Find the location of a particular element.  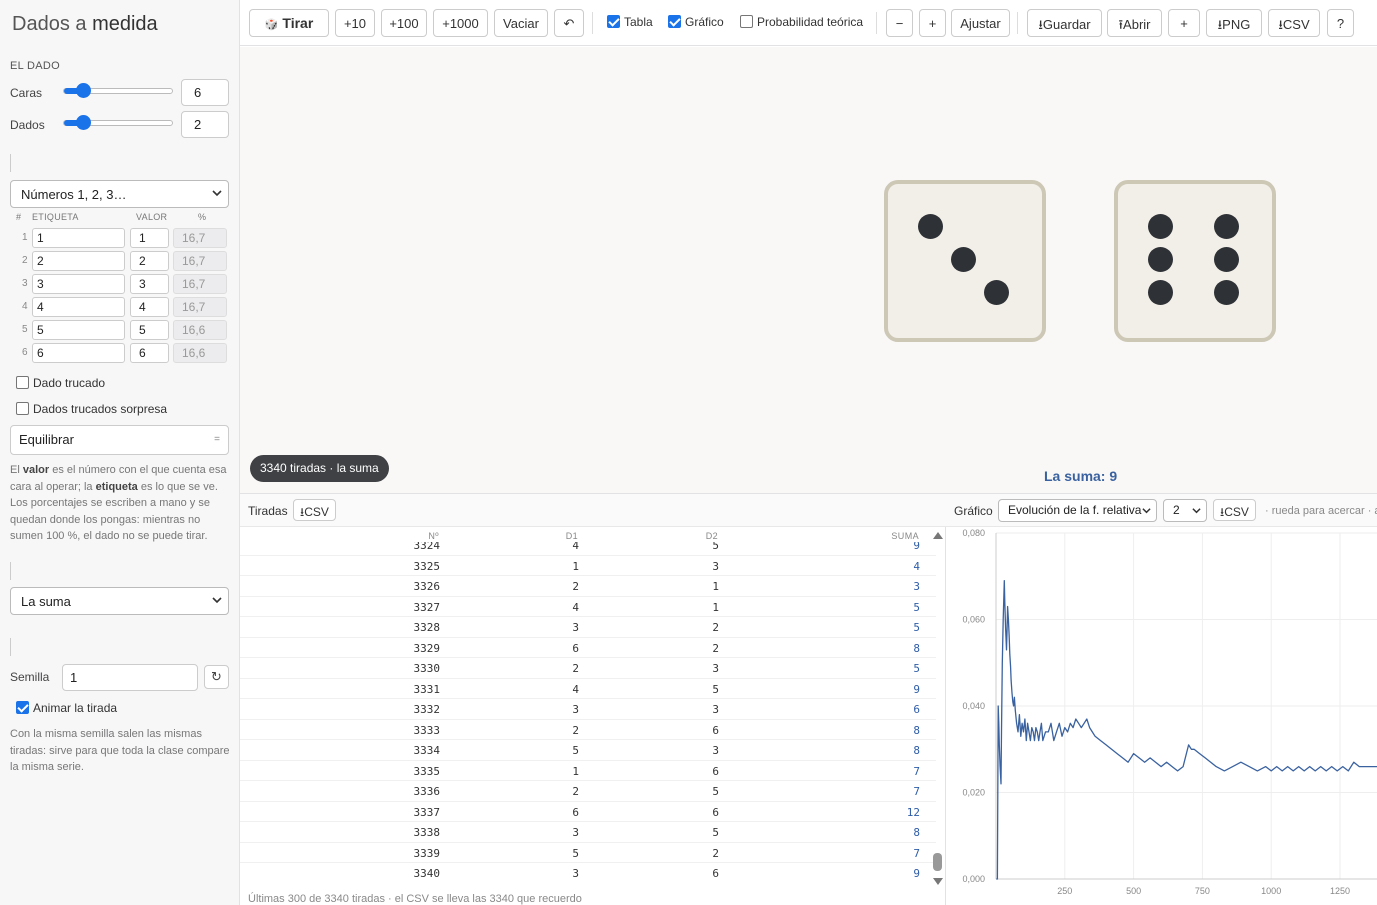

help-button: ? is located at coordinates (1340, 23).